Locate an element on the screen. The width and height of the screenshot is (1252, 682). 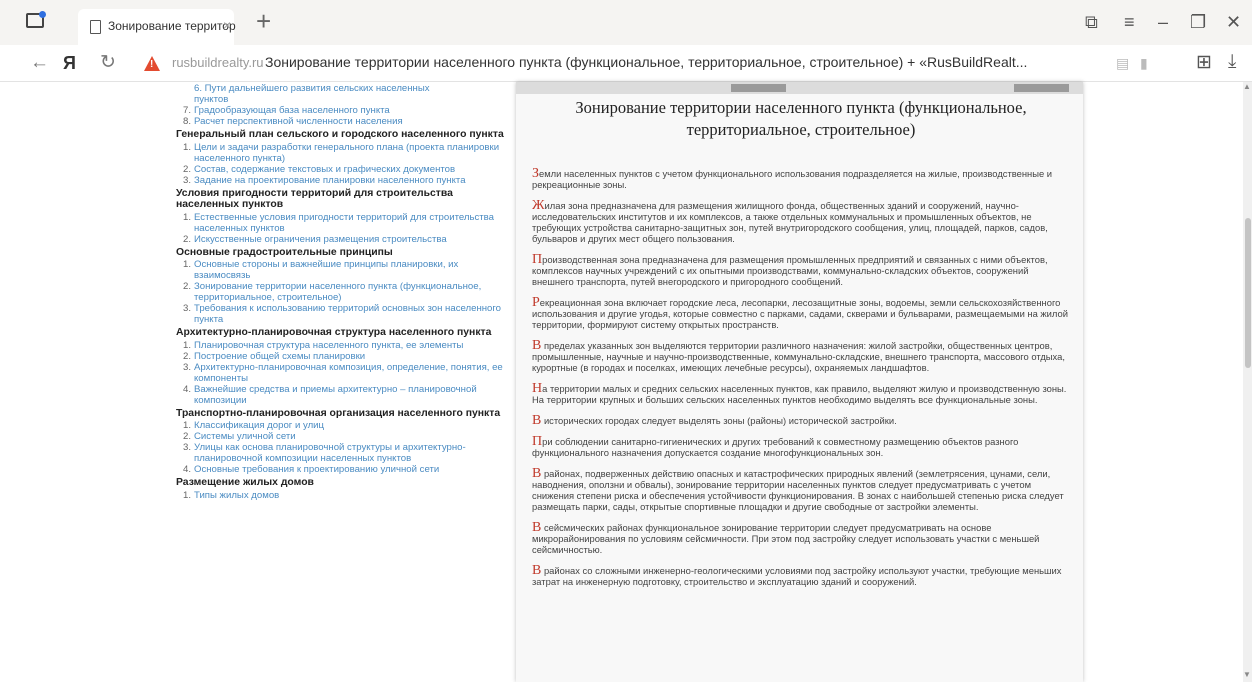
sidebar-link-text: Типы жилых домов is located at coordinates (236, 495).